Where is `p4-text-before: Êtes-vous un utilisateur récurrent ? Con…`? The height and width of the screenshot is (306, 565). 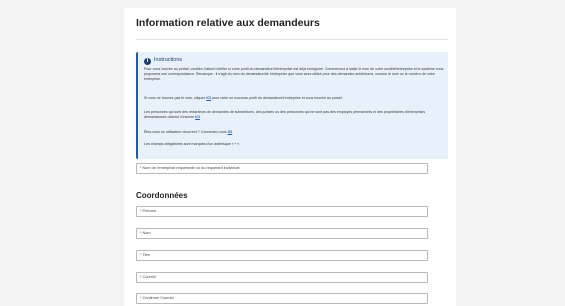
p4-text-before: Êtes-vous un utilisateur récurrent ? Con… is located at coordinates (185, 132).